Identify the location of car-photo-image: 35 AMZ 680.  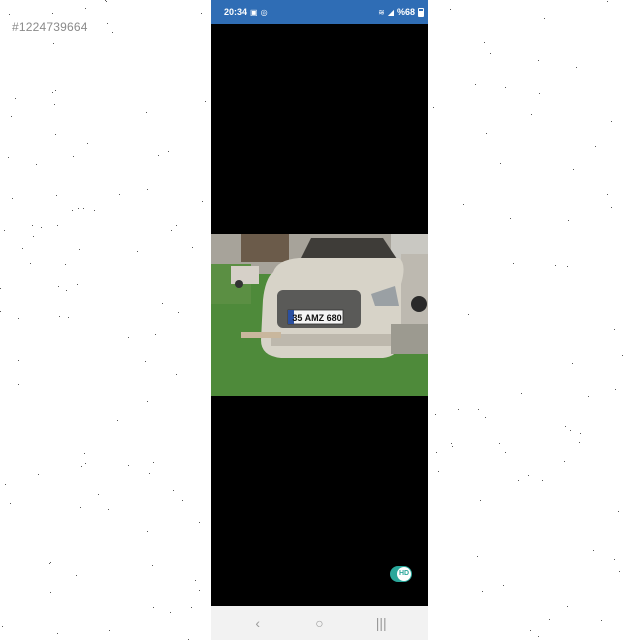
(319, 315).